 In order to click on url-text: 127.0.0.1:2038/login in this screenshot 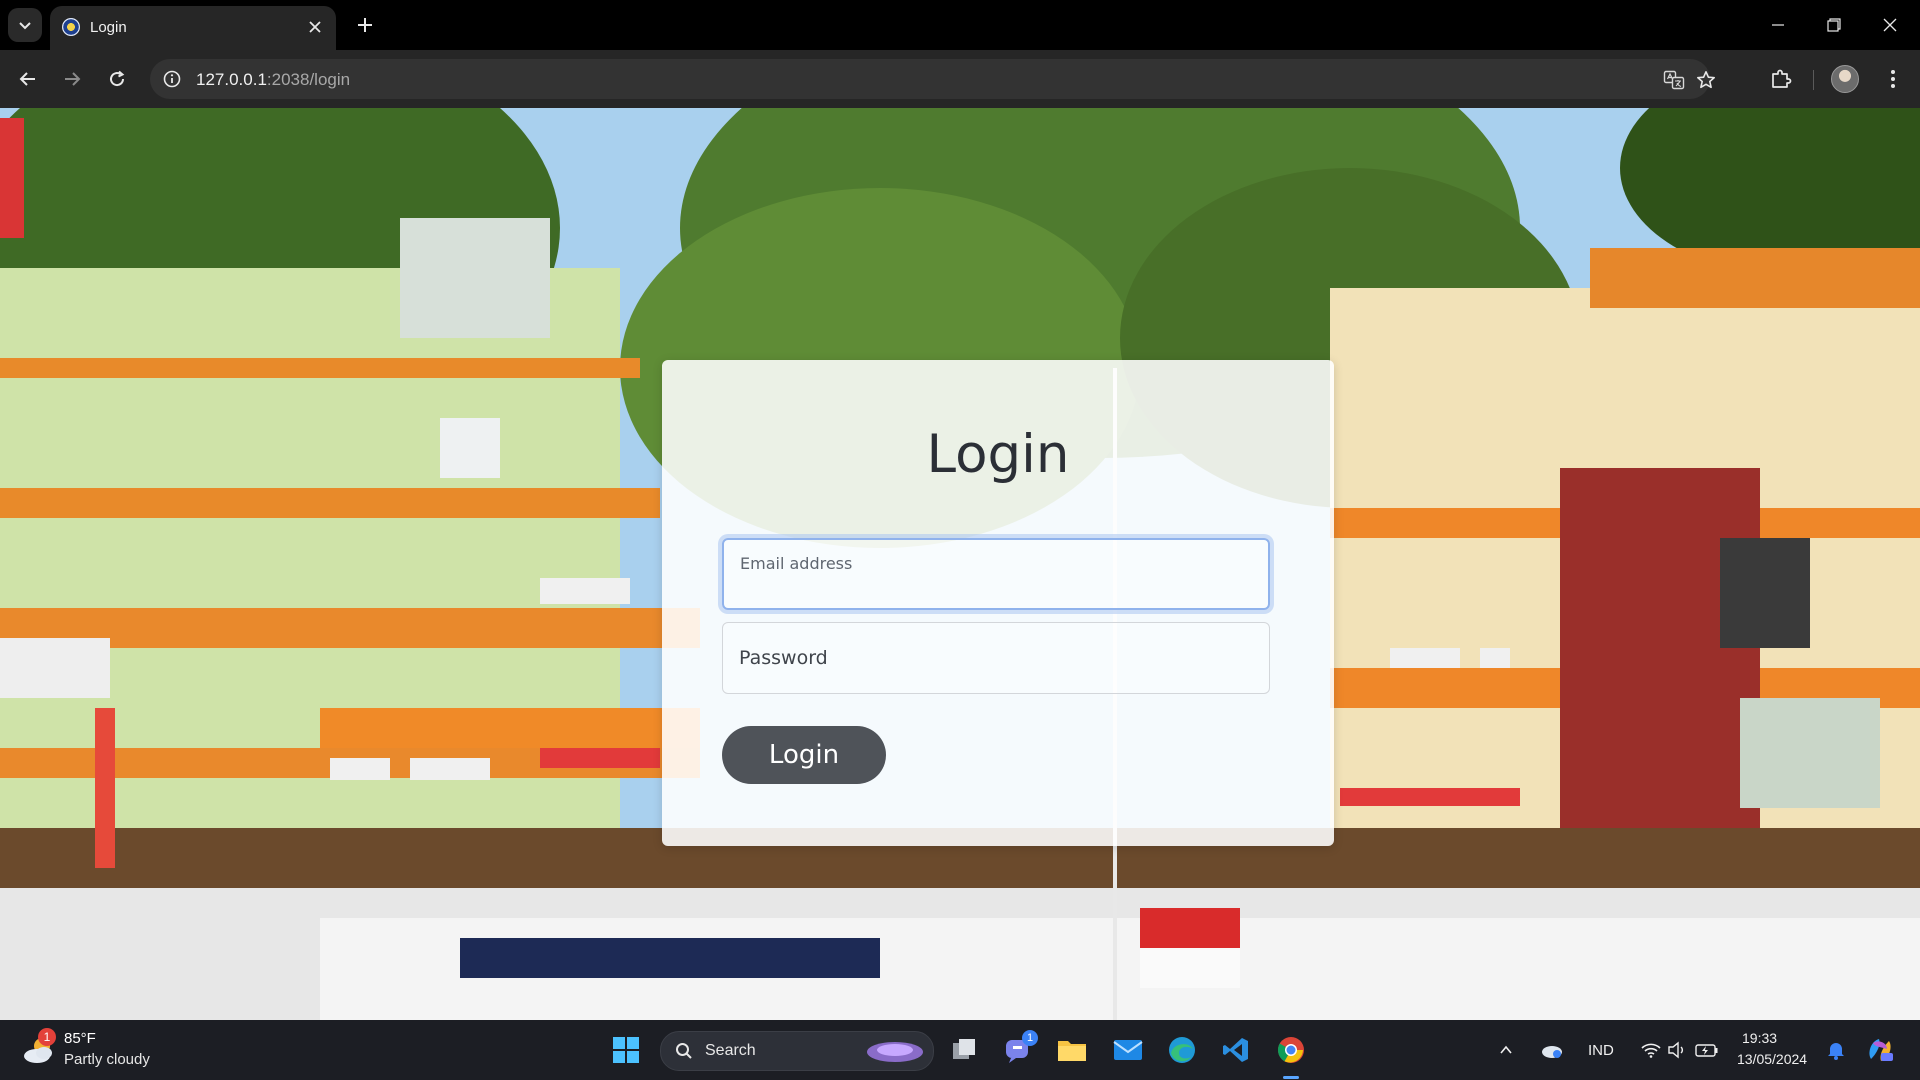, I will do `click(273, 80)`.